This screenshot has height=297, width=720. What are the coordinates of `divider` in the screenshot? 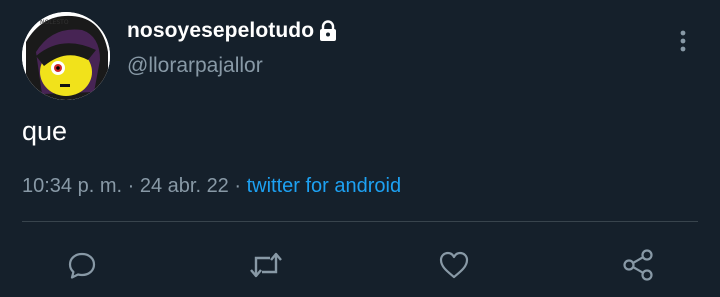 It's located at (360, 221).